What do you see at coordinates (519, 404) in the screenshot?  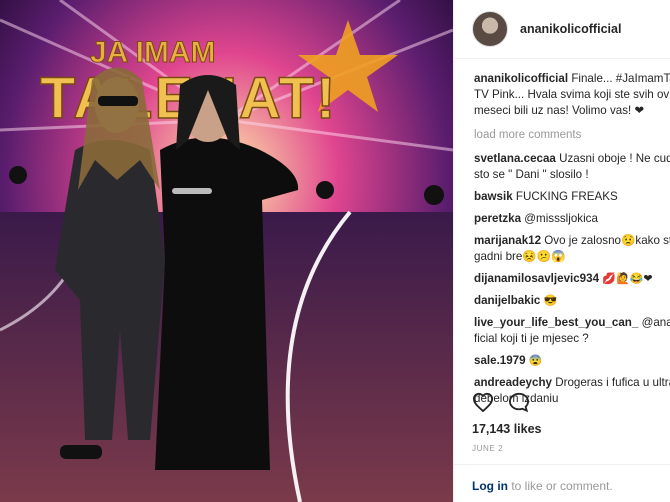 I see `comment-icon` at bounding box center [519, 404].